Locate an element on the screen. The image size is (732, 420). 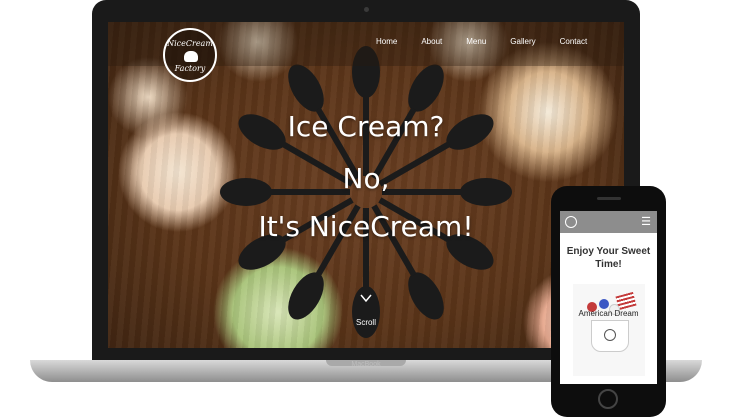
hero-line-3: It's NiceCream! is located at coordinates (366, 226).